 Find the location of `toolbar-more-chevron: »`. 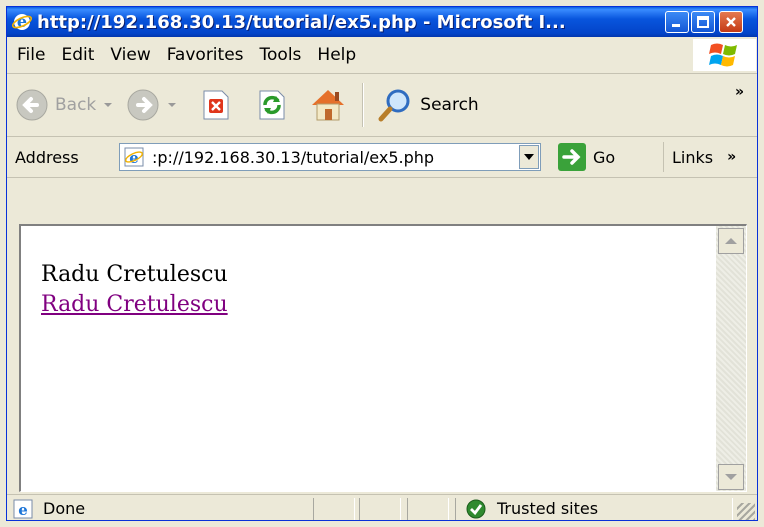

toolbar-more-chevron: » is located at coordinates (739, 92).